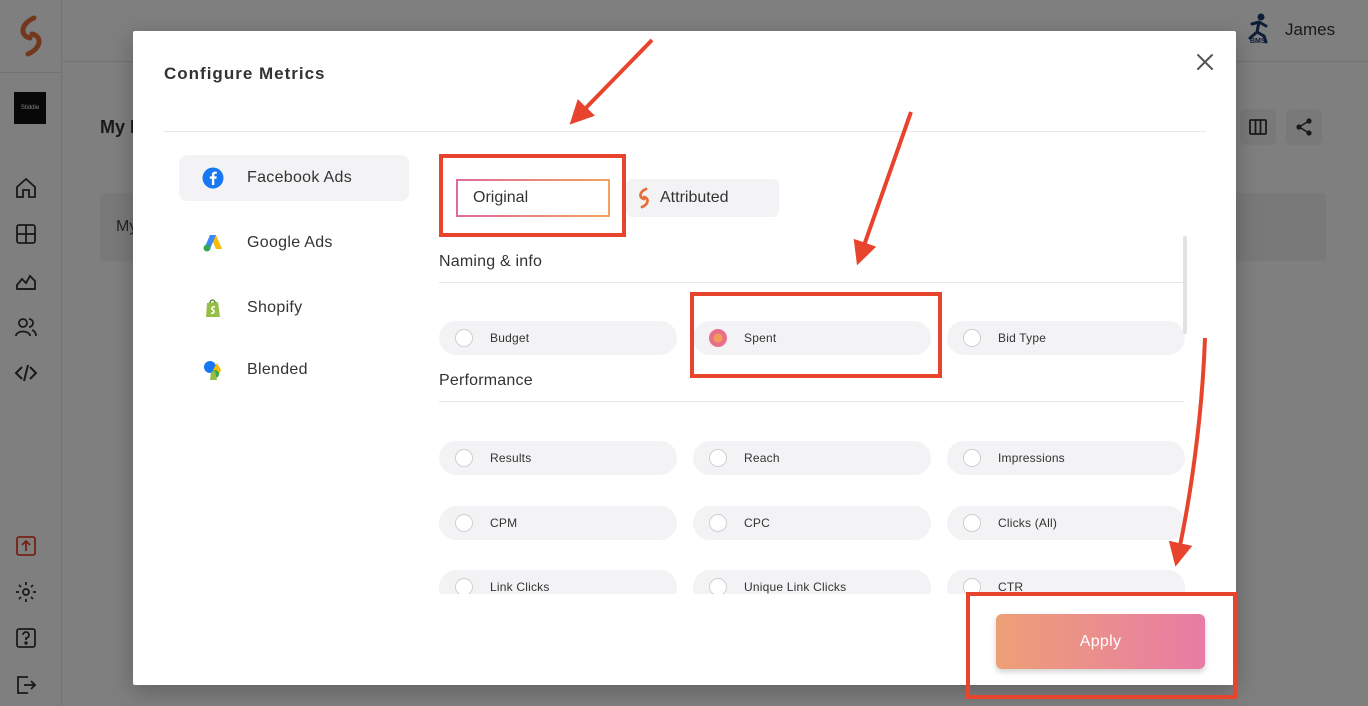  Describe the element at coordinates (213, 370) in the screenshot. I see `blended-icon` at that location.